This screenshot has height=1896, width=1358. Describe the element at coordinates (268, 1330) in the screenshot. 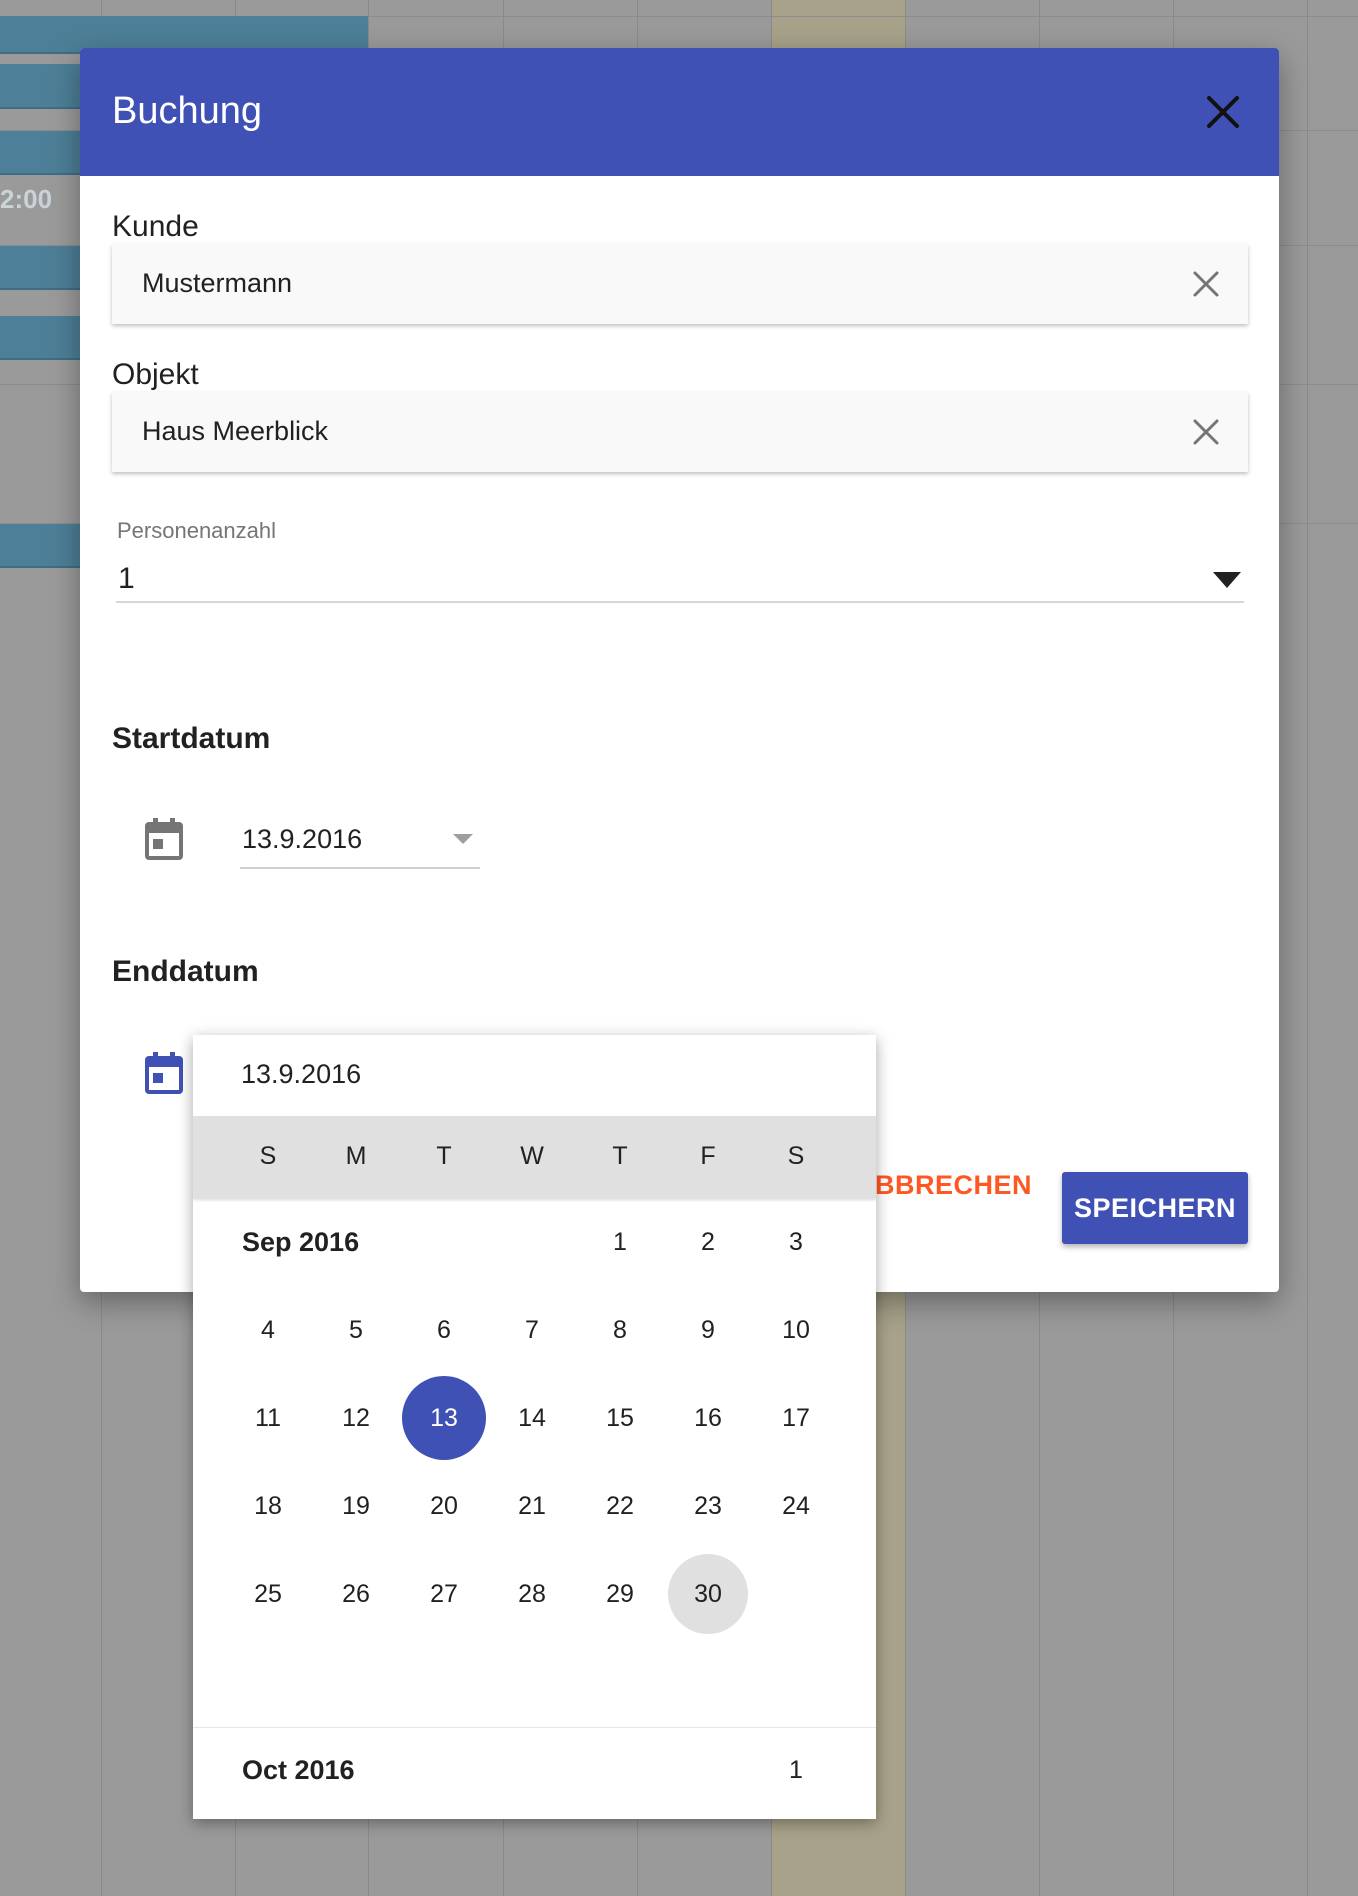

I see `day-cell: 4` at that location.